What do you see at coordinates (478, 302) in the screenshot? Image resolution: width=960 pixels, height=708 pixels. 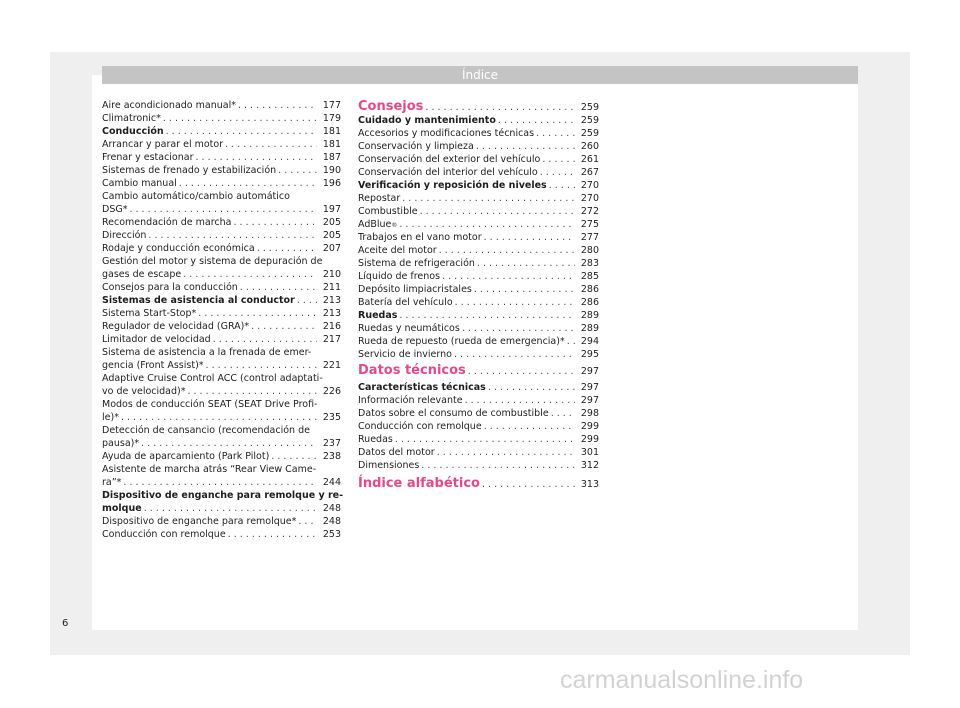 I see `toc-entry: Batería del vehículo 286` at bounding box center [478, 302].